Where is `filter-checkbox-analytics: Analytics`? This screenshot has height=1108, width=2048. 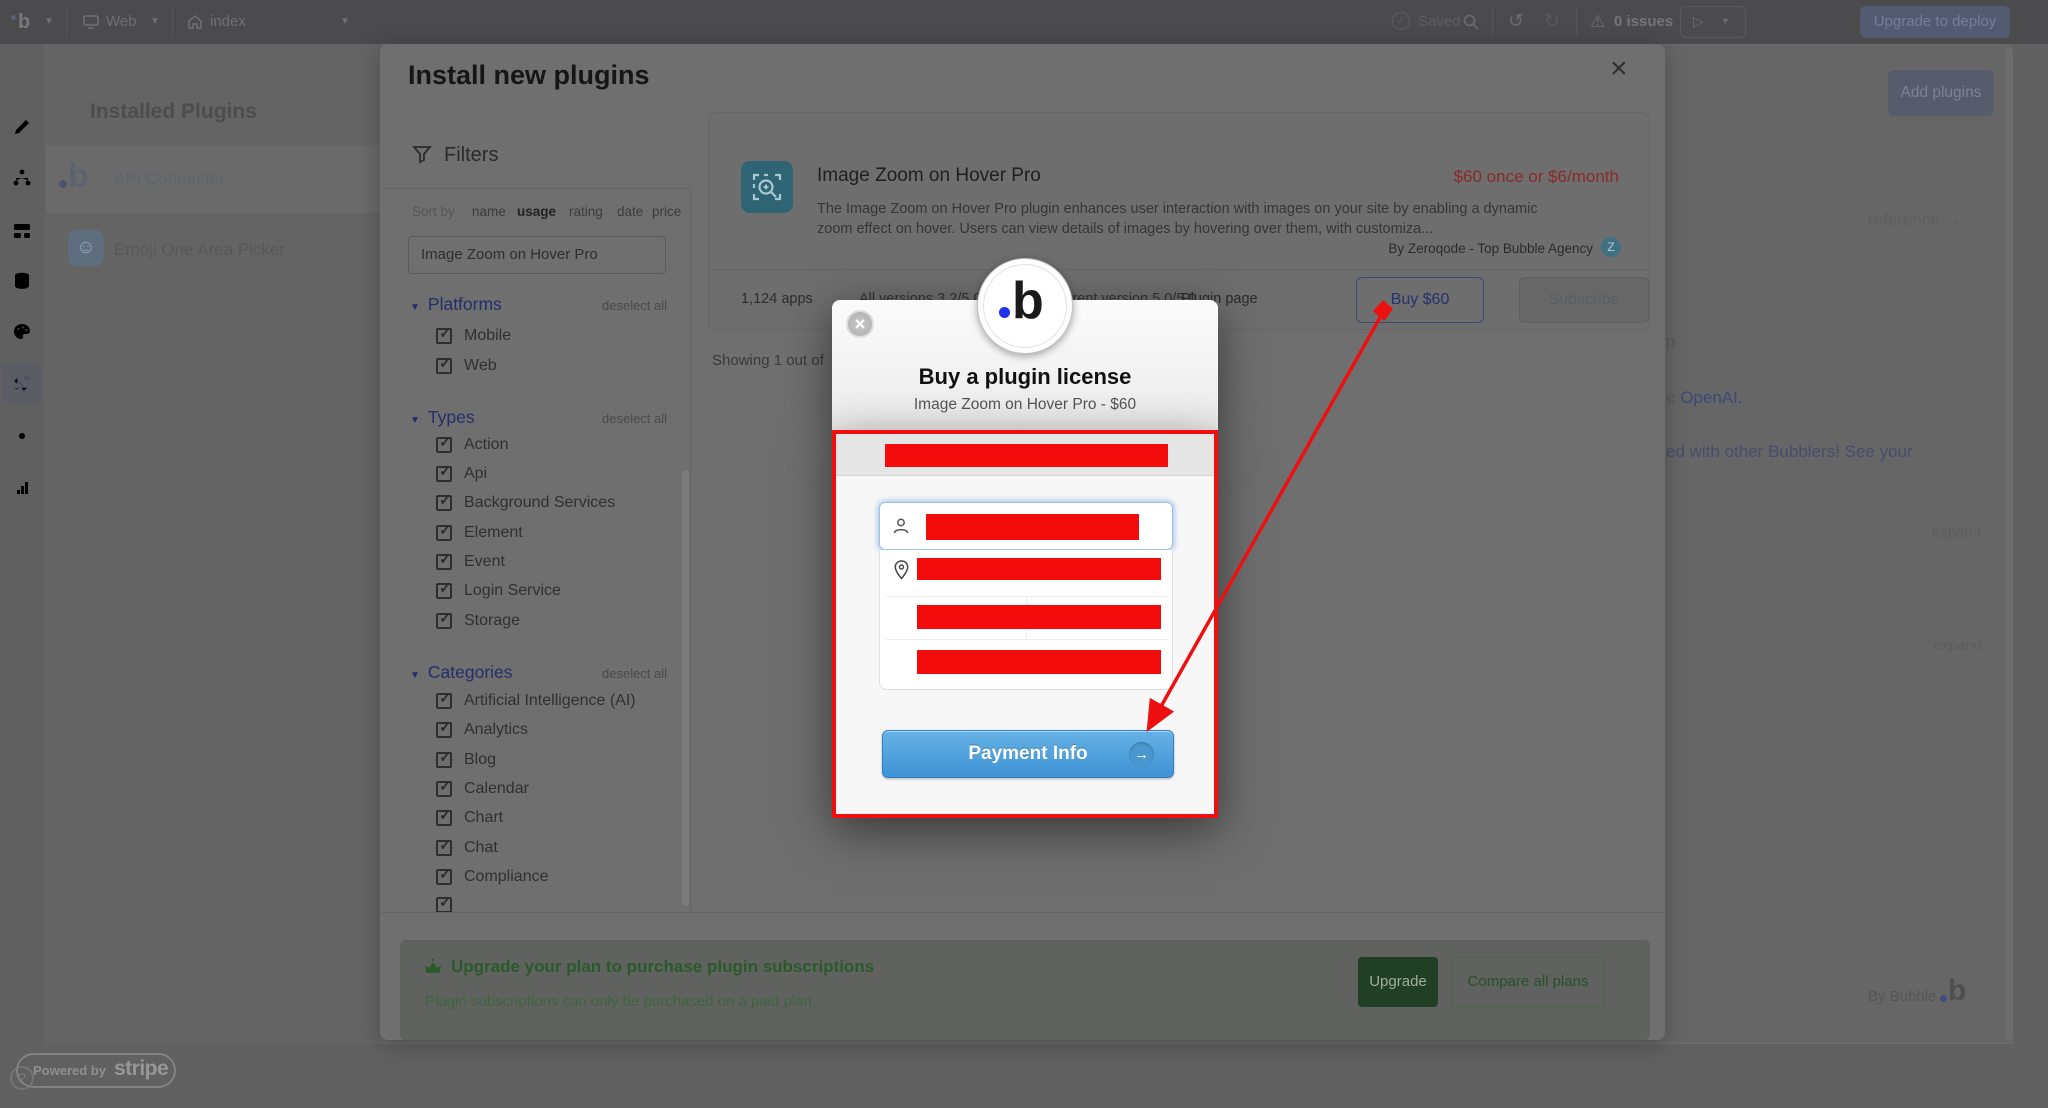 filter-checkbox-analytics: Analytics is located at coordinates (482, 728).